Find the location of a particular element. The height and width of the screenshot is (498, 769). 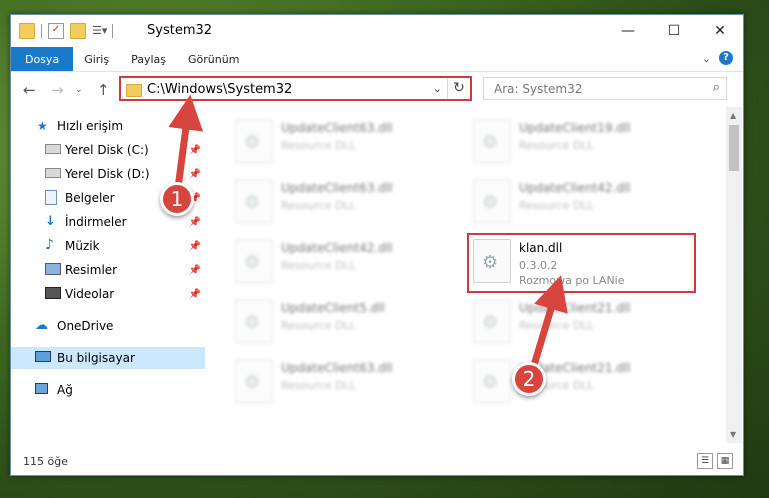

back-arrow-icon: ← is located at coordinates (29, 90).